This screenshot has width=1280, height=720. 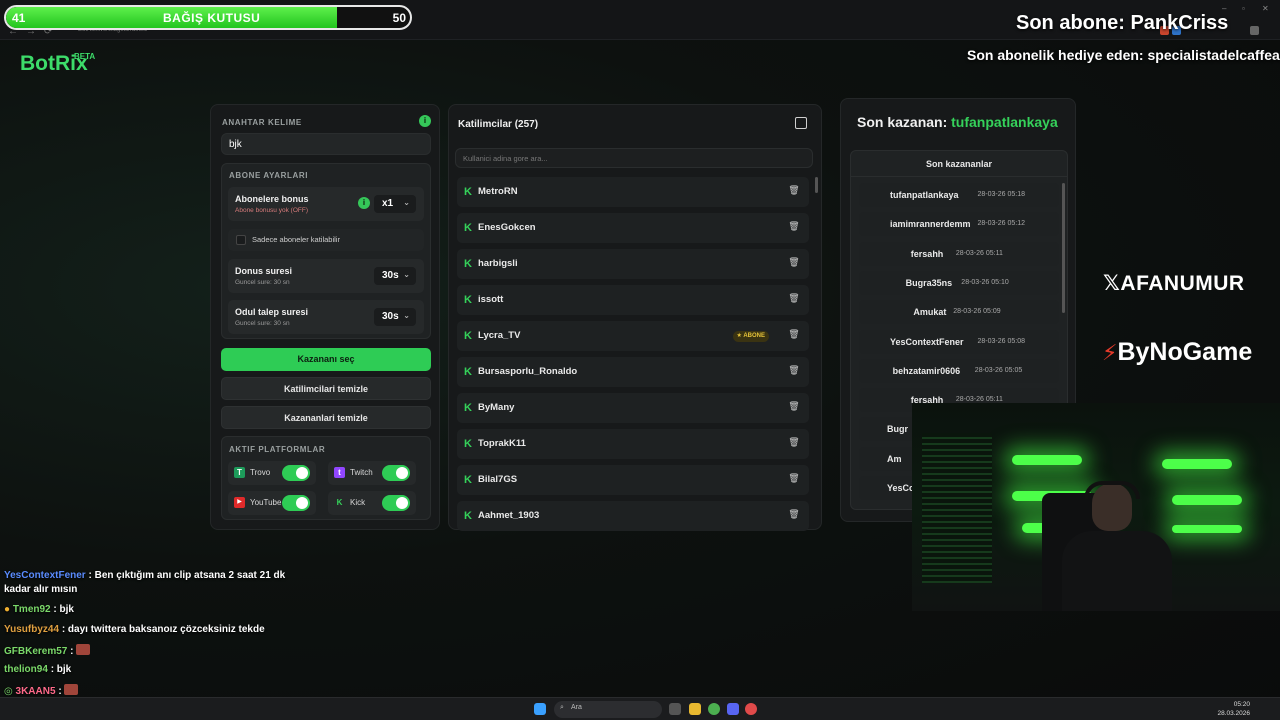 What do you see at coordinates (816, 185) in the screenshot?
I see `list-scrollbar` at bounding box center [816, 185].